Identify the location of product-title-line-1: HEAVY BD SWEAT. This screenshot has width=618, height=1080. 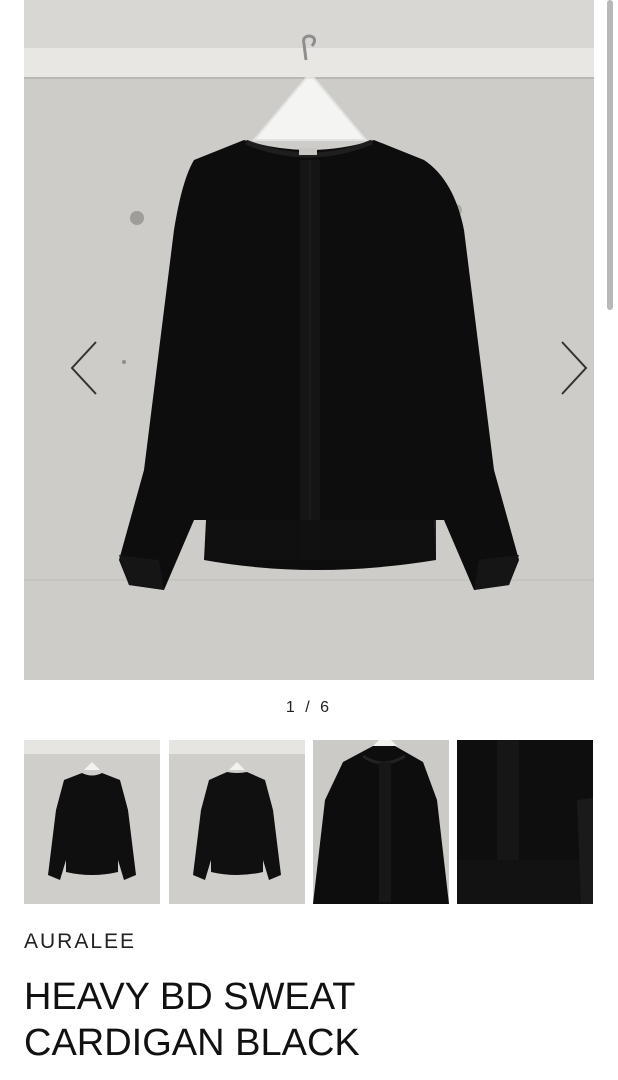
(190, 997).